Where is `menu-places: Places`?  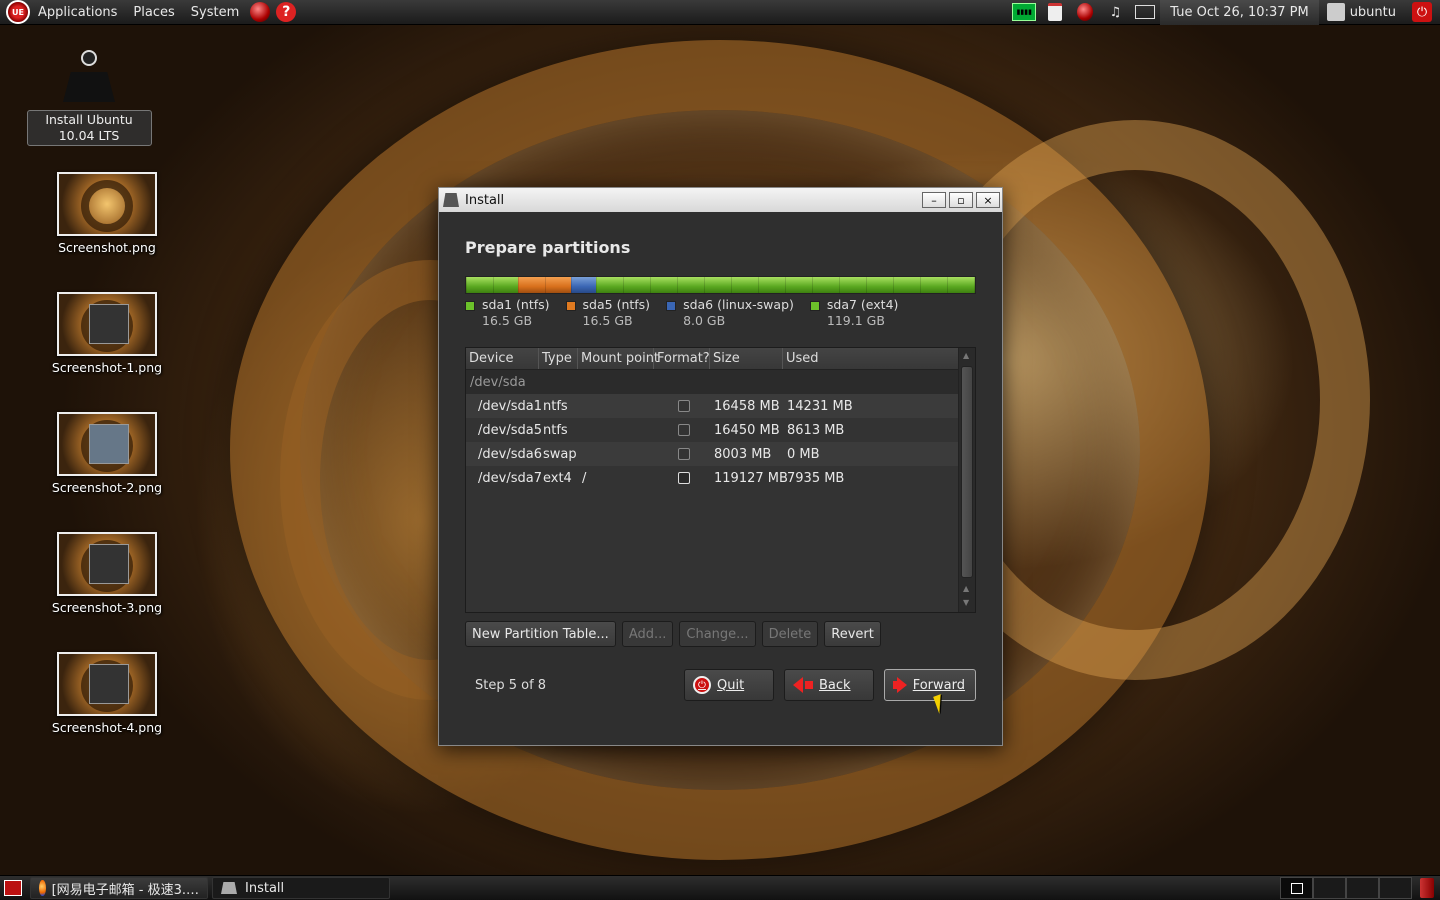
menu-places: Places is located at coordinates (153, 12).